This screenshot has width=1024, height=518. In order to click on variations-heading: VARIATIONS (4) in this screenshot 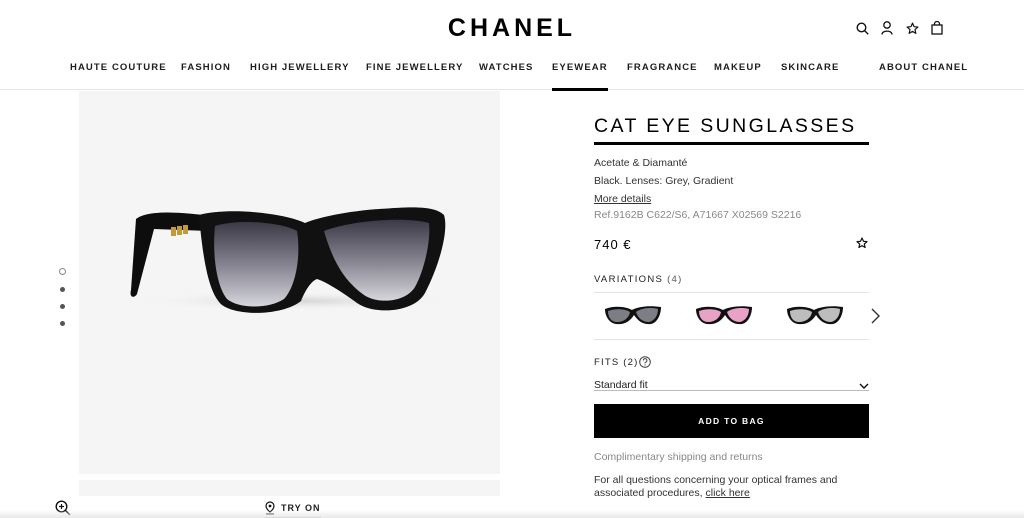, I will do `click(731, 283)`.